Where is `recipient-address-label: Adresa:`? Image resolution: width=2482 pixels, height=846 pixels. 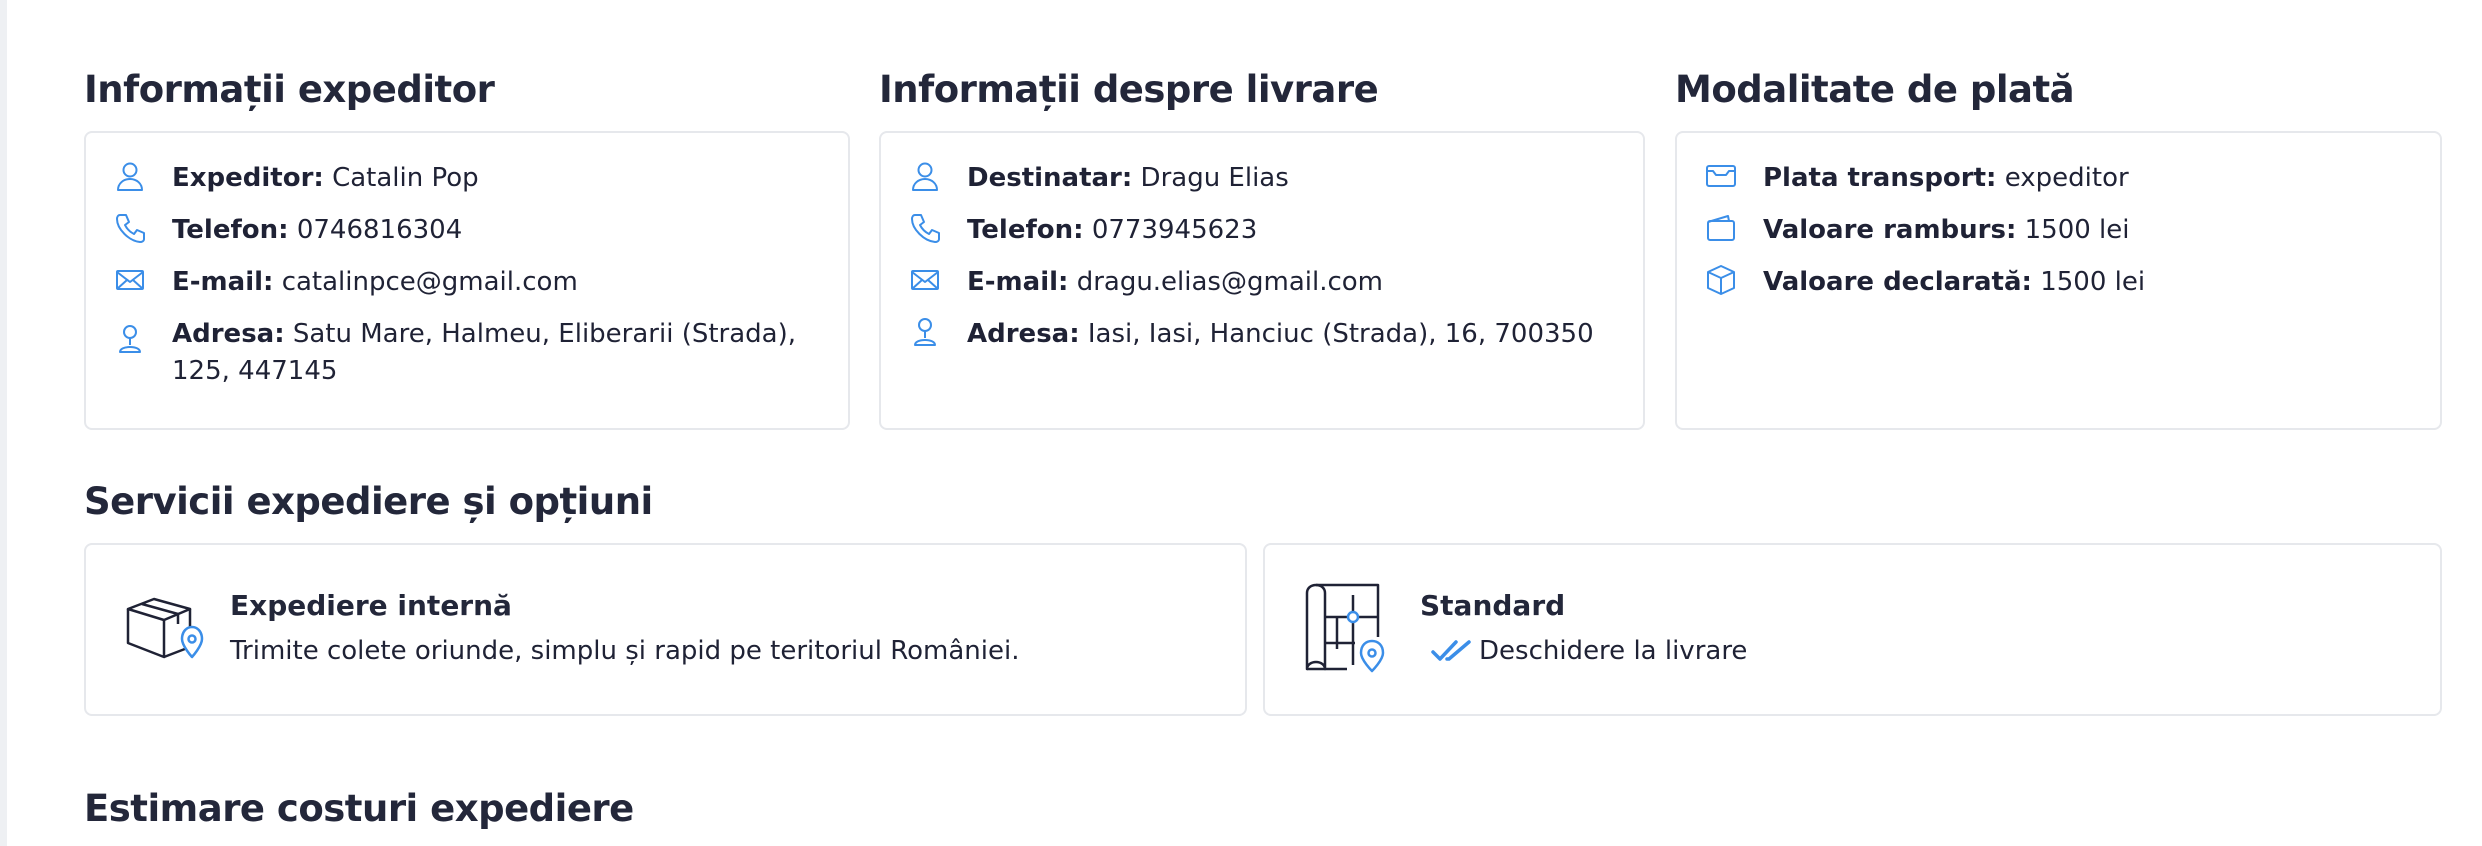
recipient-address-label: Adresa: is located at coordinates (1023, 334).